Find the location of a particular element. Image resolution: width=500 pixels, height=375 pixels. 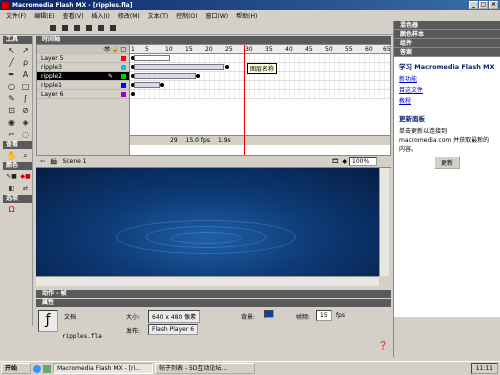

lock-icon: 🔒 is located at coordinates (115, 49).